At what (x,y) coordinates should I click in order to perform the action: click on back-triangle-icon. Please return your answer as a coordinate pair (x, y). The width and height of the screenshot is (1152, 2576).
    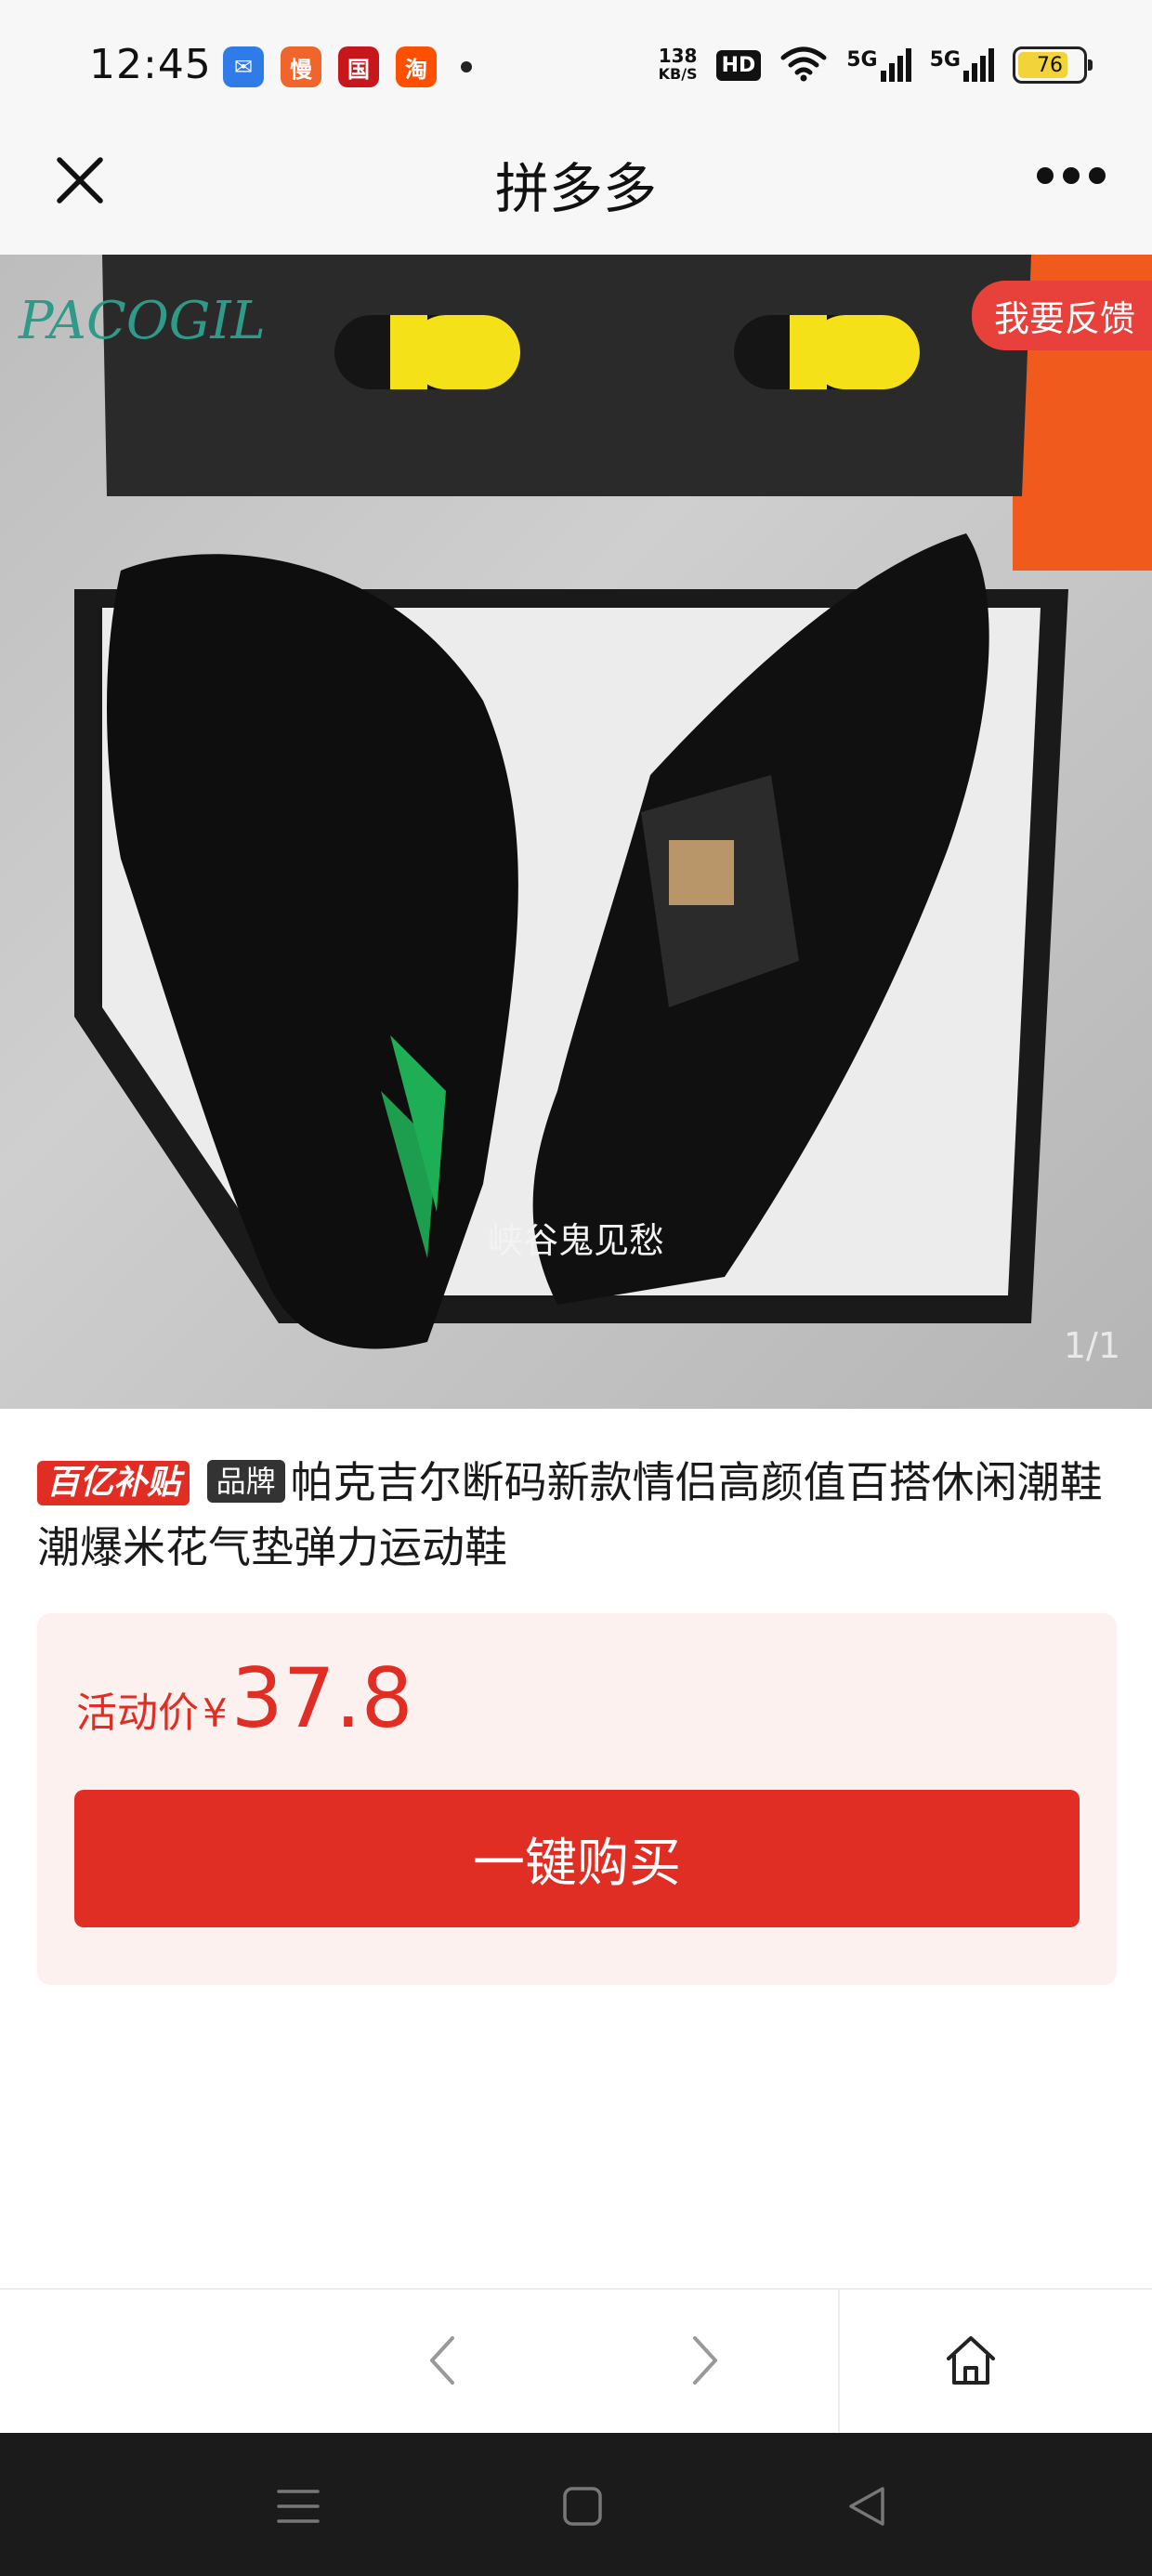
    Looking at the image, I should click on (866, 2506).